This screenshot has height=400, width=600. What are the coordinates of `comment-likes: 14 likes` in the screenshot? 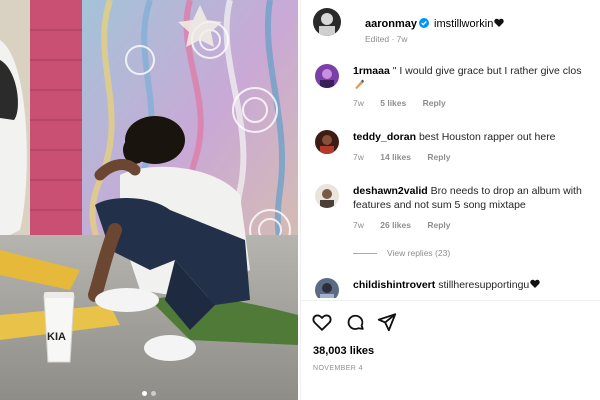 It's located at (395, 157).